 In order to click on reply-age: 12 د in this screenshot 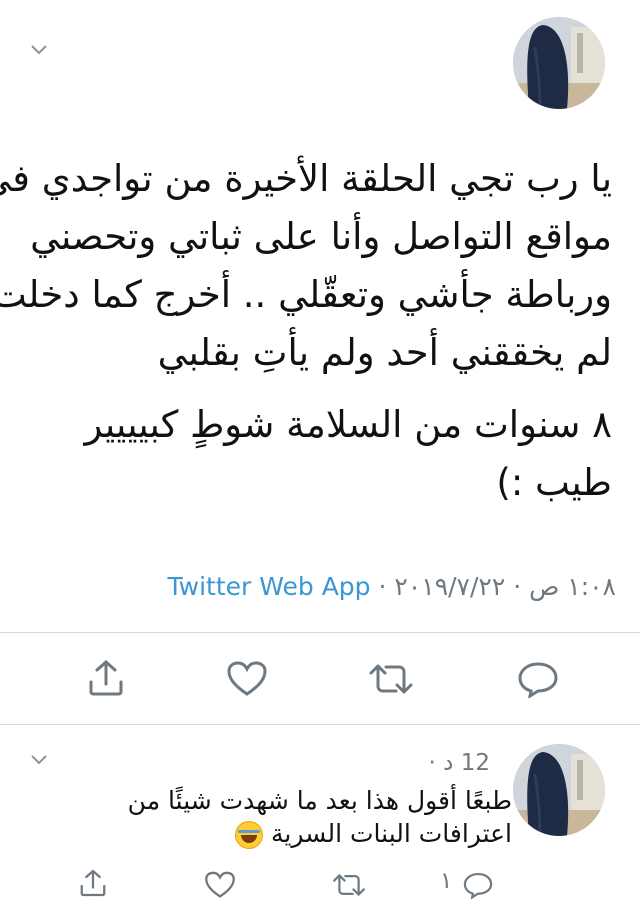, I will do `click(466, 763)`.